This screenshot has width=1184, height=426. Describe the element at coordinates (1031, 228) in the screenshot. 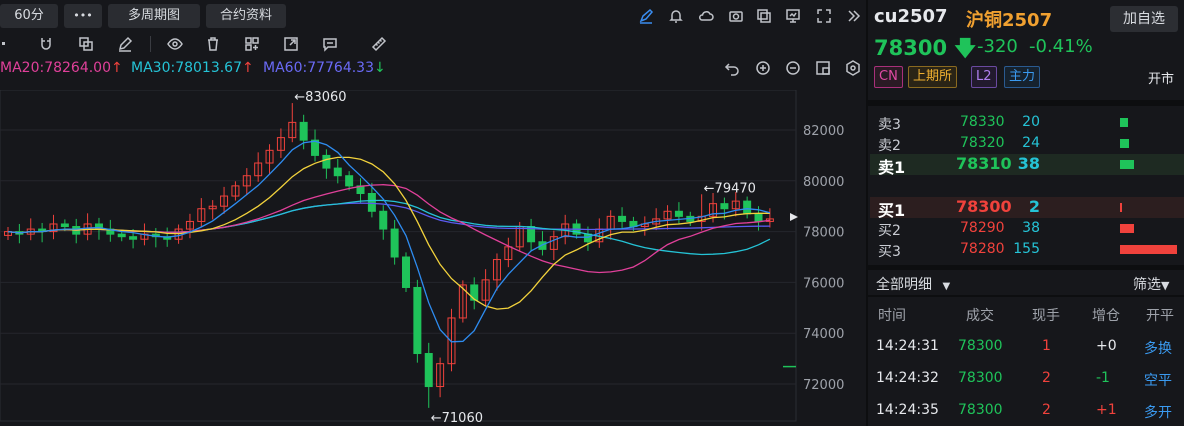

I see `bid-volume: 38` at that location.